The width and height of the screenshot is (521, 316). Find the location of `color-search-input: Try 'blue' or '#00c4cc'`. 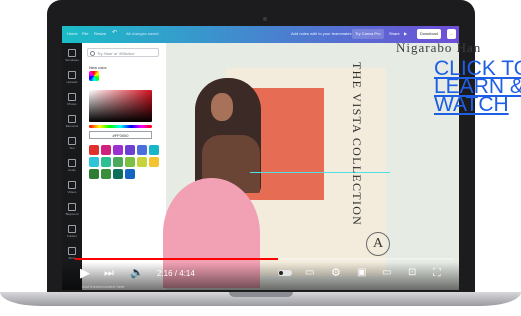

color-search-input: Try 'blue' or '#00c4cc' is located at coordinates (123, 52).